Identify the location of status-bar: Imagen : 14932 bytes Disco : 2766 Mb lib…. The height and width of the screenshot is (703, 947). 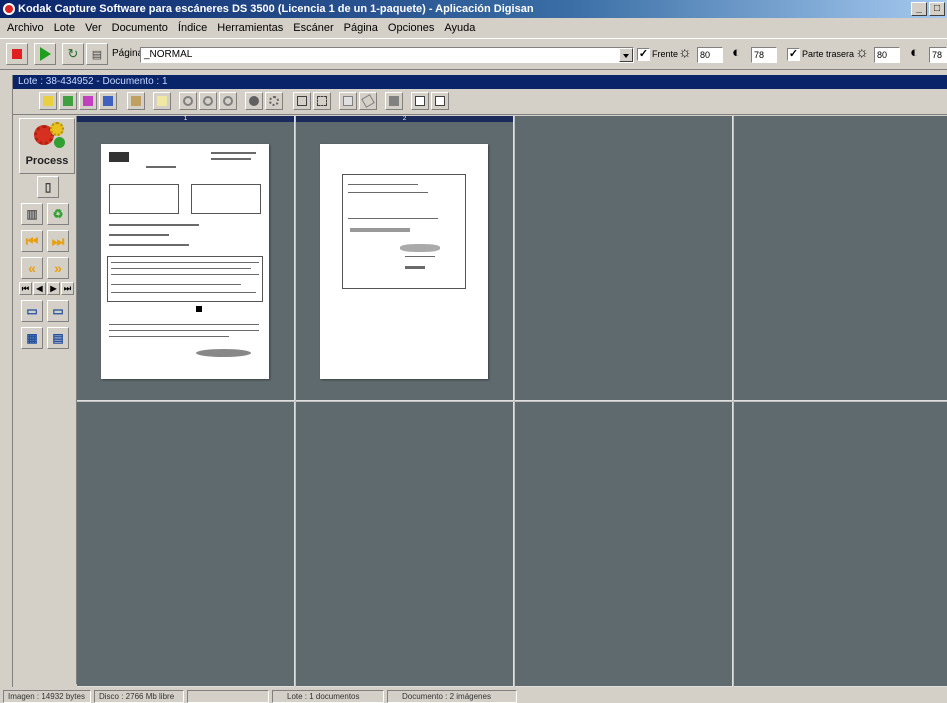
(473, 696).